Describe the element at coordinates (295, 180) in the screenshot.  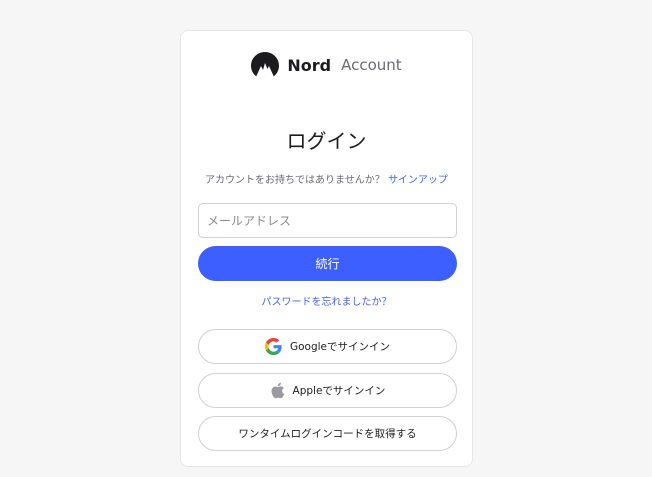
I see `signup-prompt: アカウントをお持ちではありませんか？` at that location.